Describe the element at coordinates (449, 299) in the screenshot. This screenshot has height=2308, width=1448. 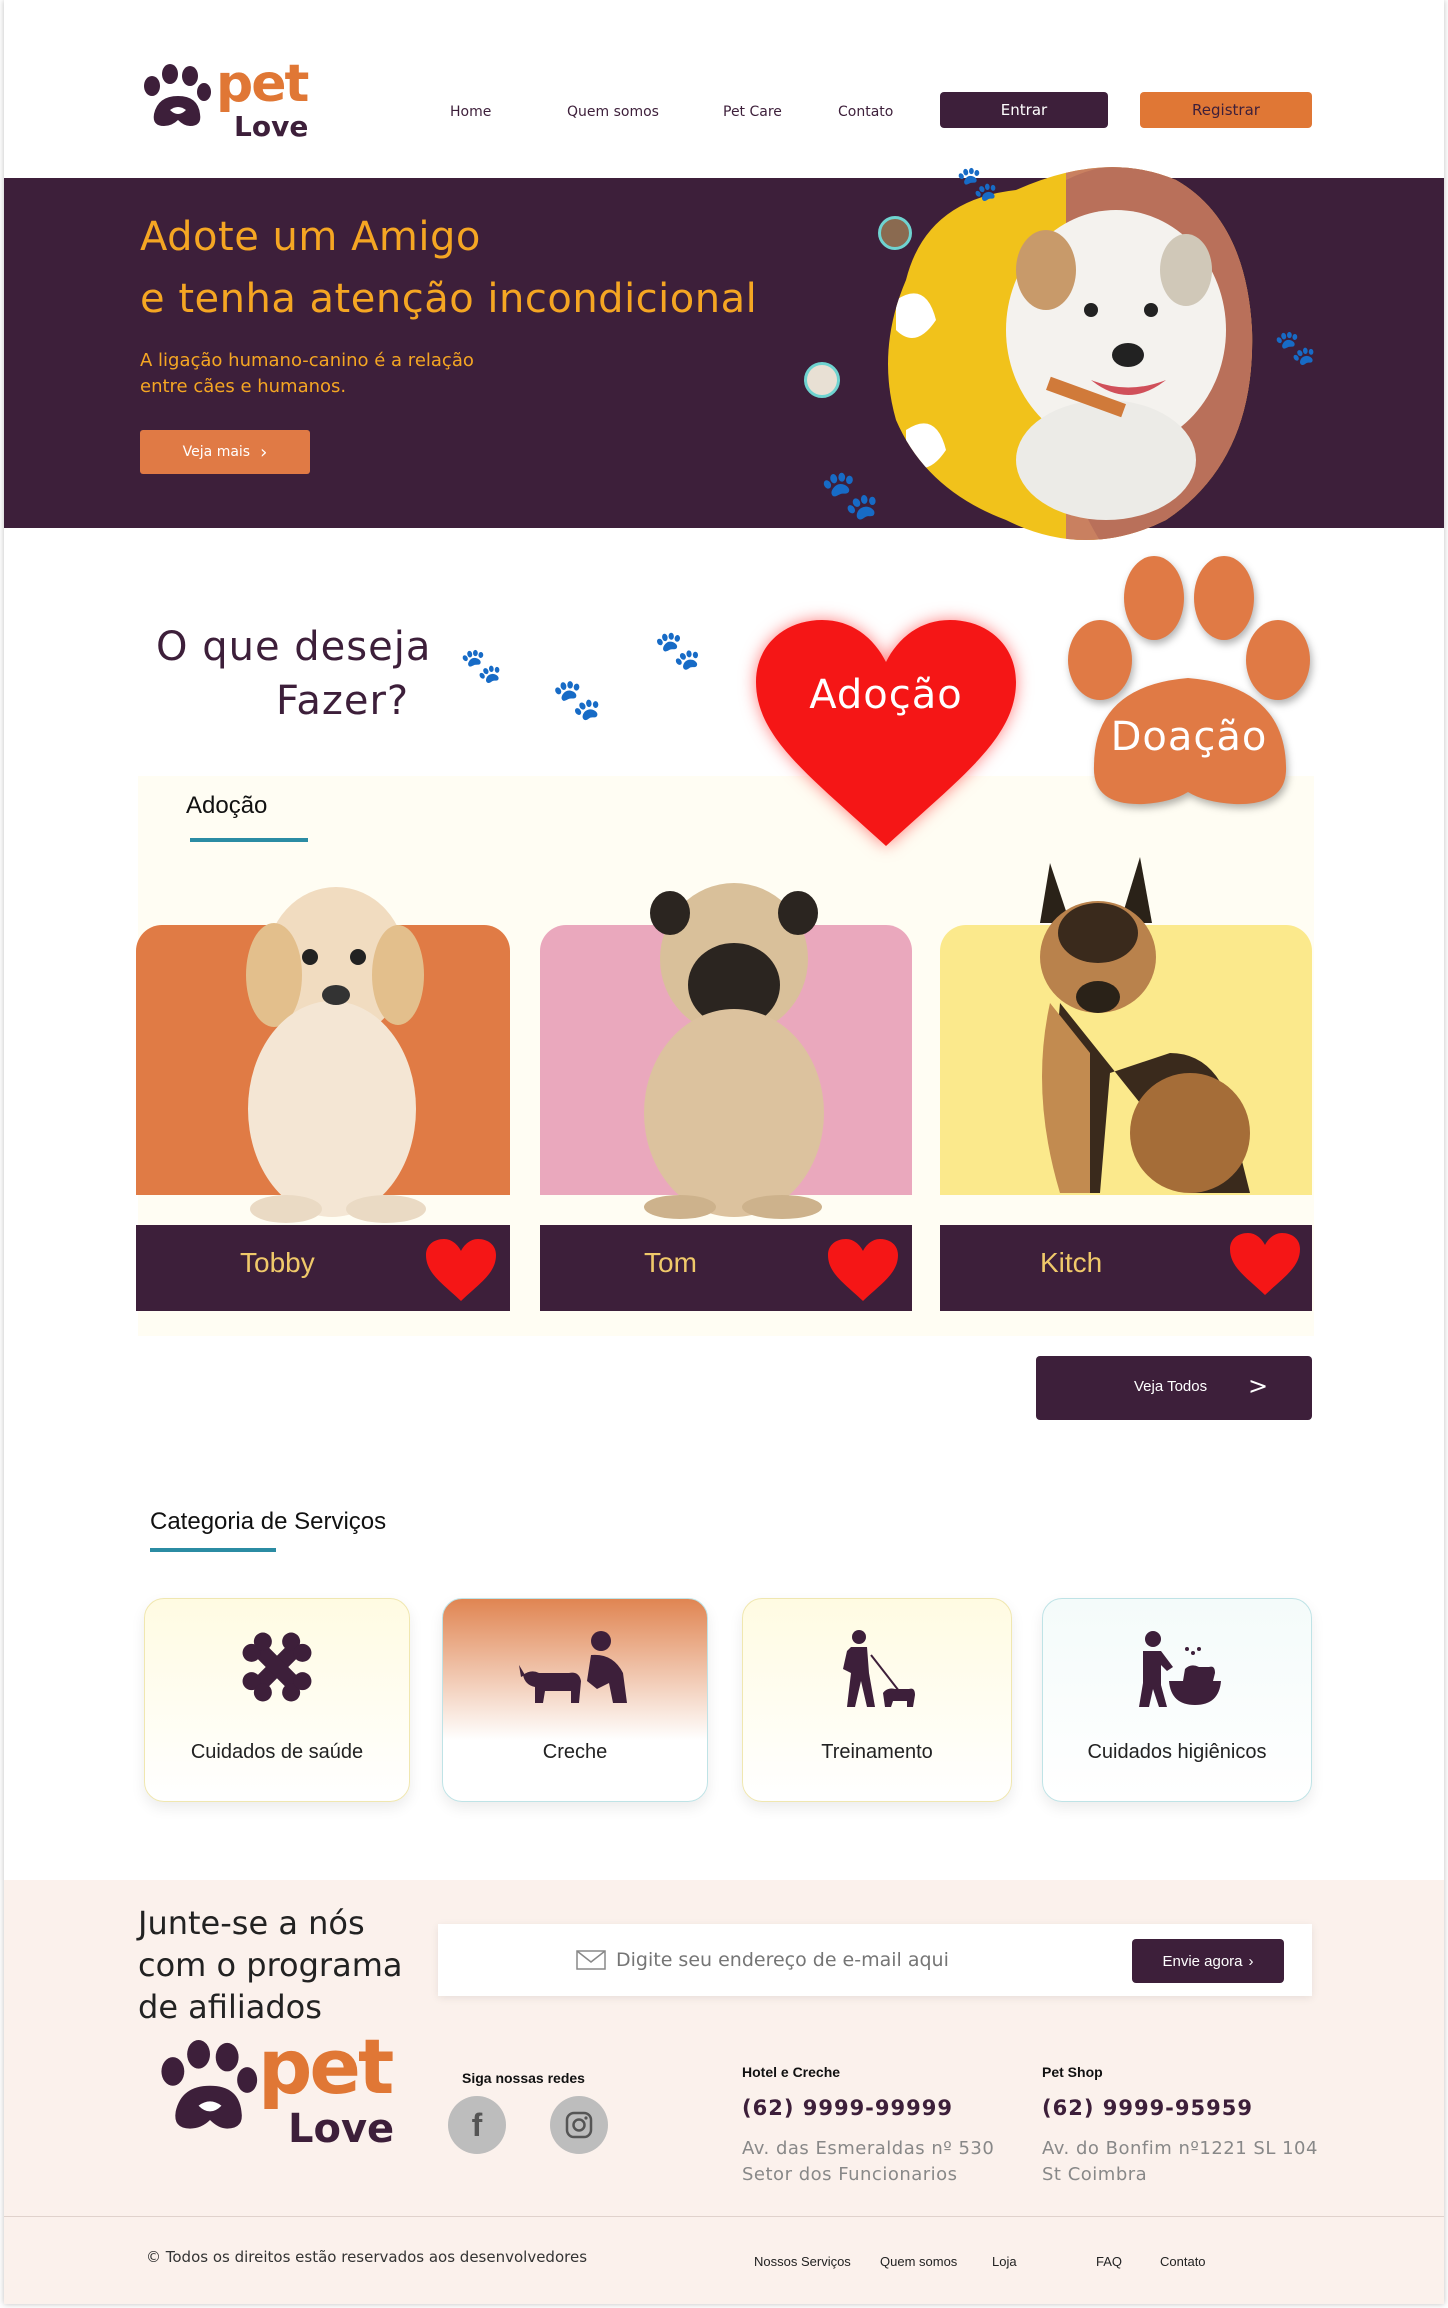
I see `hero-title-line2: e tenha atenção incondicional` at that location.